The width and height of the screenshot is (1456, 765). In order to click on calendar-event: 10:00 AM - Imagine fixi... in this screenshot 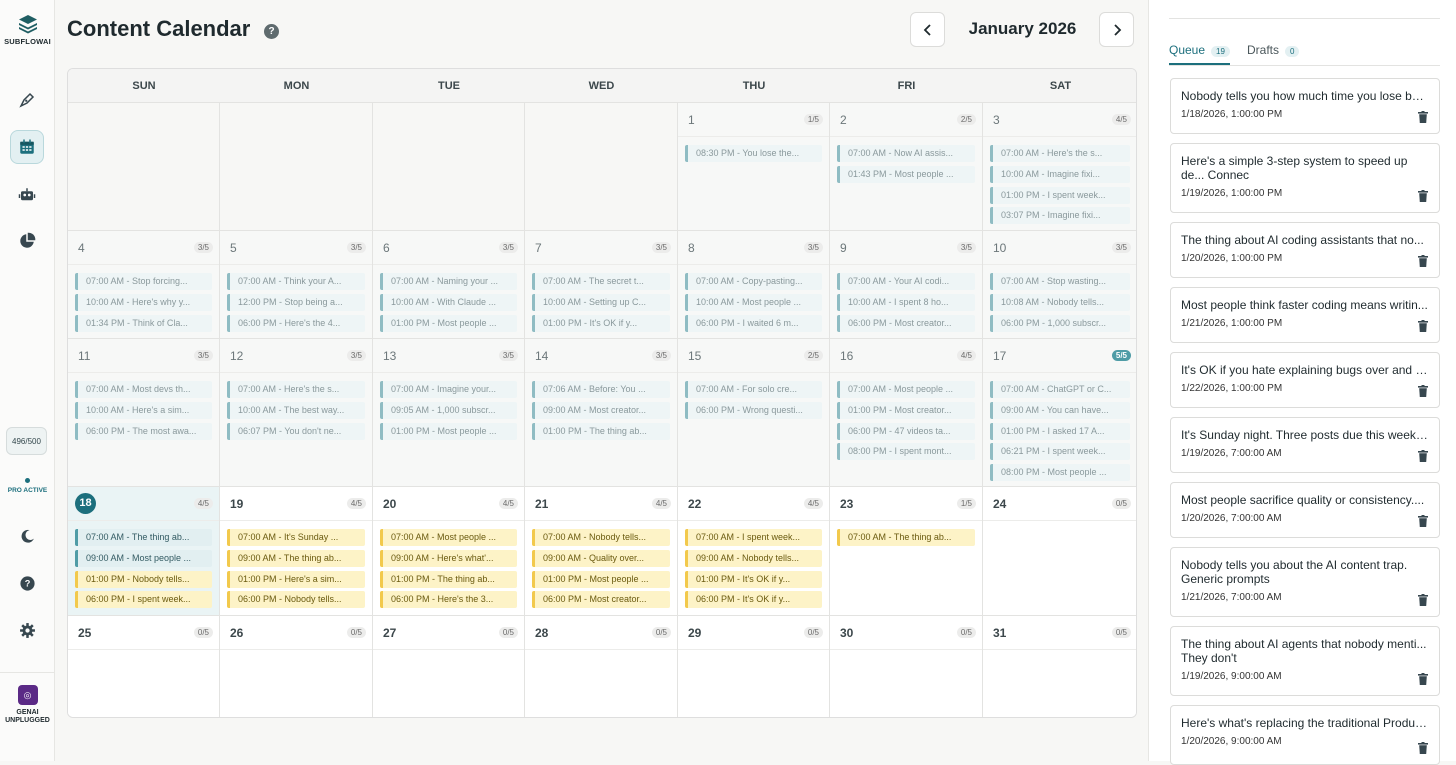, I will do `click(1060, 174)`.